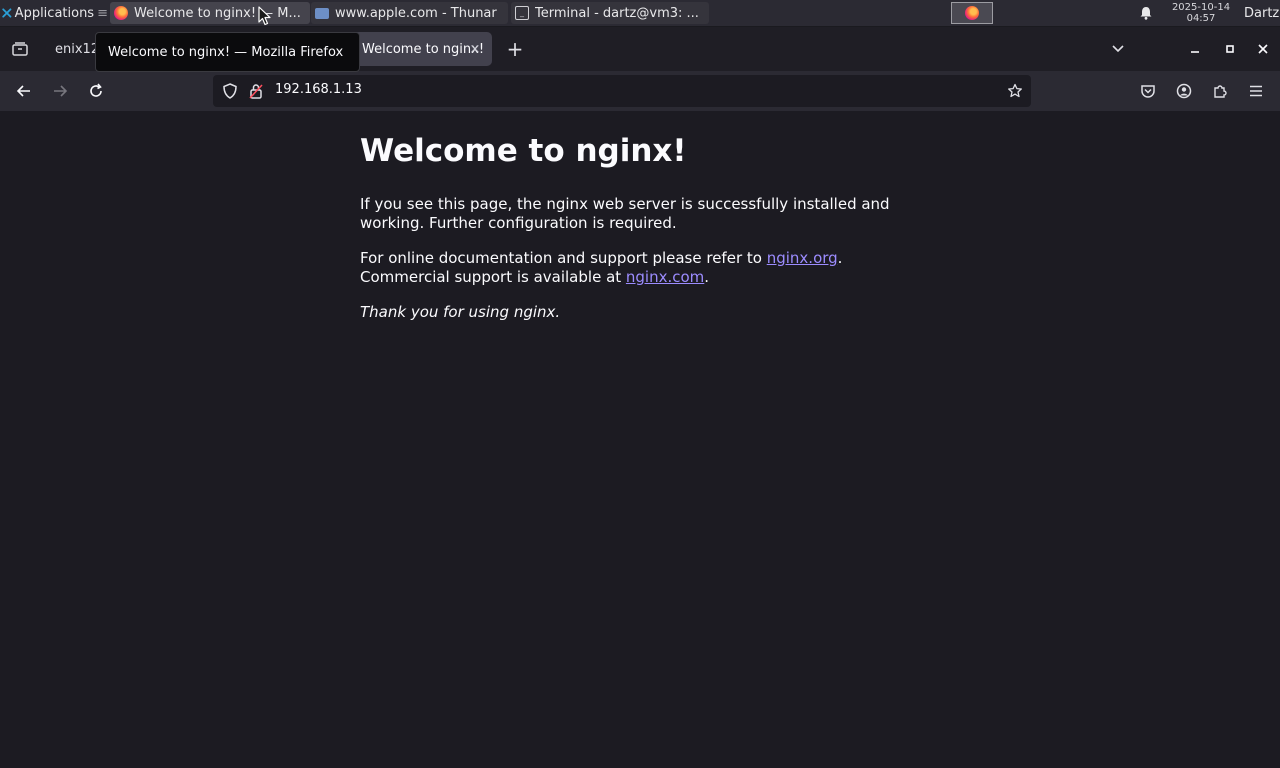 The height and width of the screenshot is (768, 1280). Describe the element at coordinates (1201, 7) in the screenshot. I see `clock-date: 2025-10-14` at that location.